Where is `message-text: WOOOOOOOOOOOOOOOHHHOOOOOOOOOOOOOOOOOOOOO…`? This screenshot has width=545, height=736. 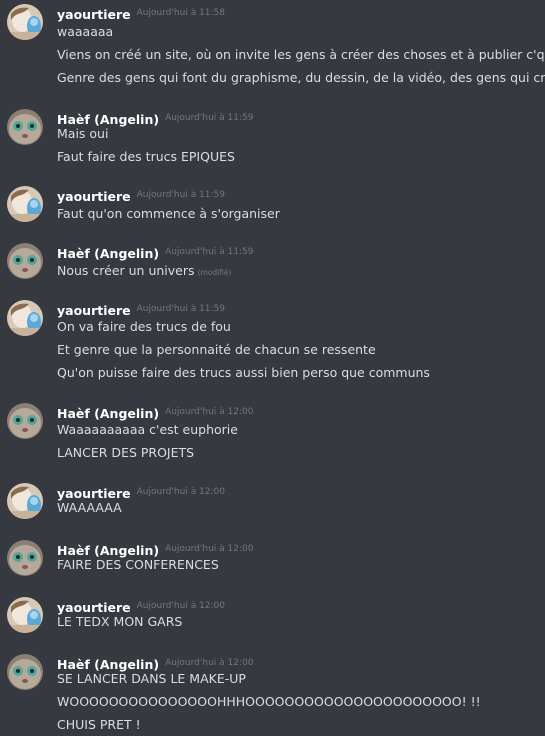
message-text: WOOOOOOOOOOOOOOOHHHOOOOOOOOOOOOOOOOOOOOO… is located at coordinates (269, 701).